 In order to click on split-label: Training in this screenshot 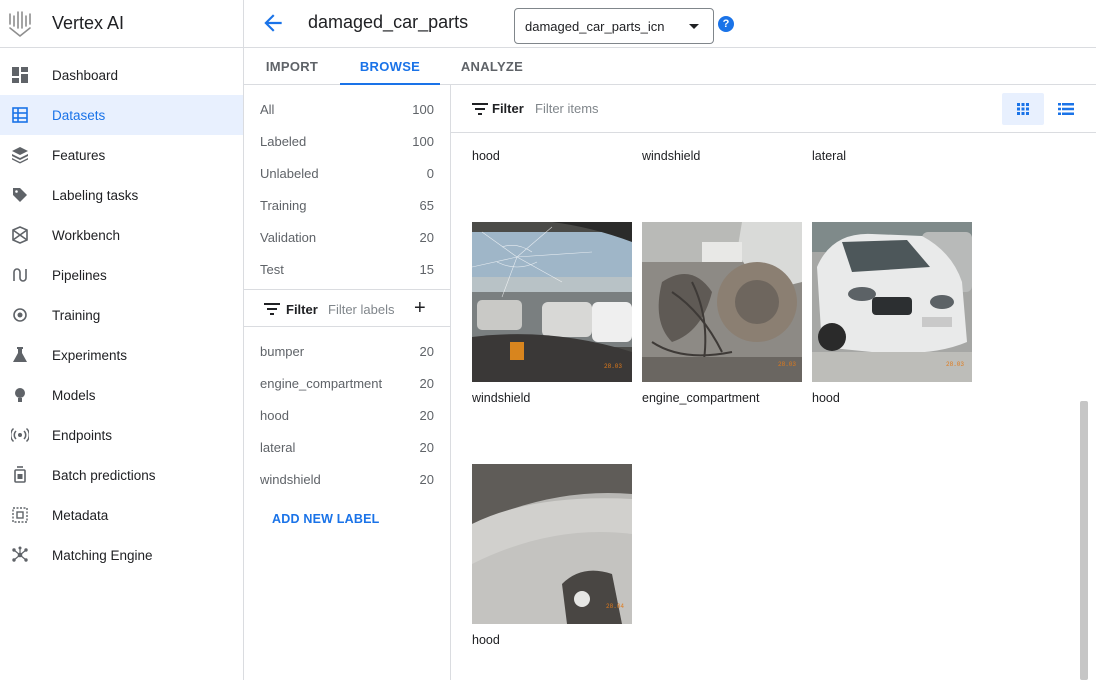, I will do `click(283, 205)`.